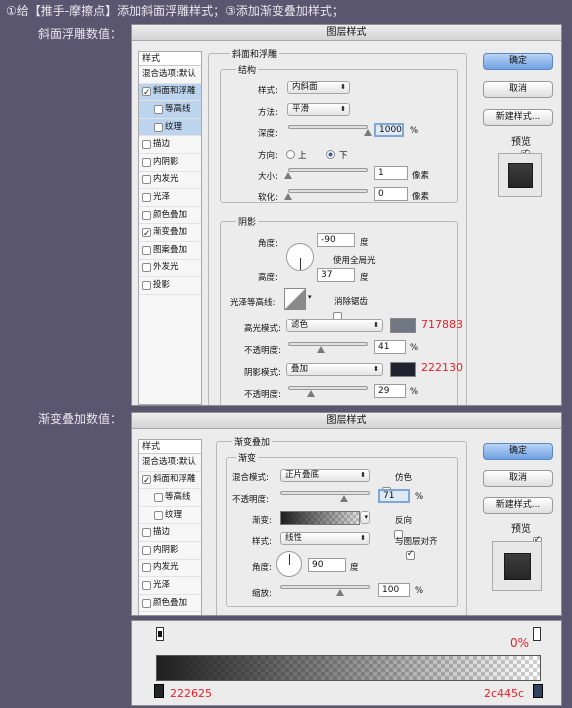 The width and height of the screenshot is (572, 708). Describe the element at coordinates (330, 154) in the screenshot. I see `direction-down-radio` at that location.